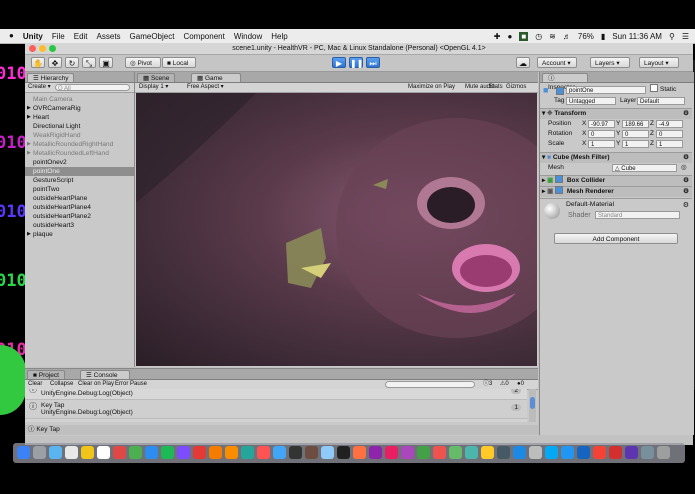 The height and width of the screenshot is (494, 695). I want to click on hierarchy-item: GestureScript, so click(79, 180).